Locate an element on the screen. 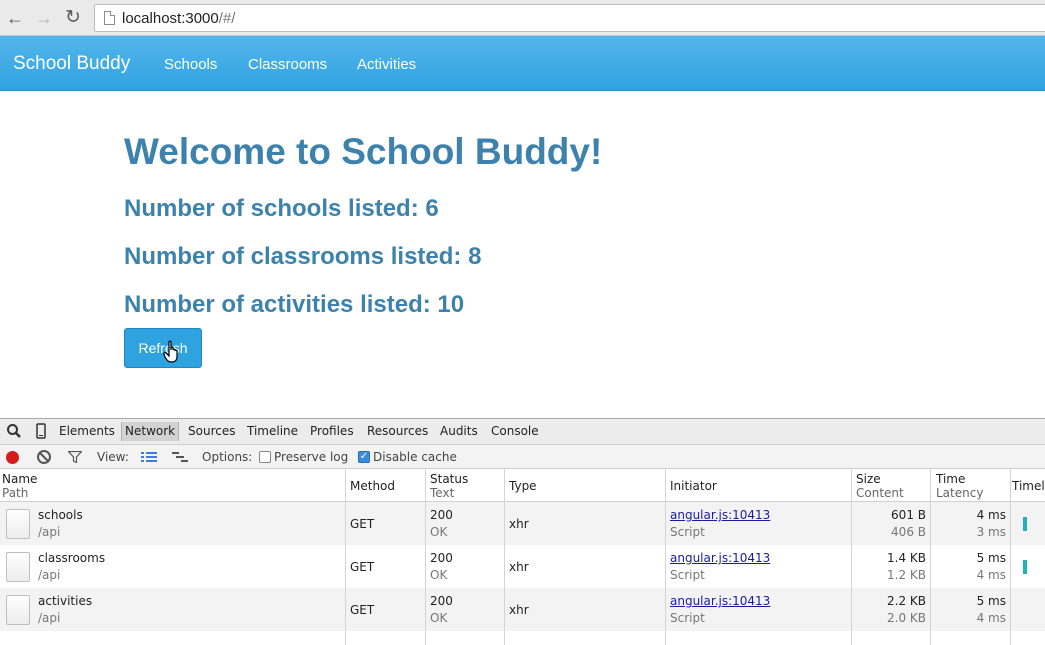 The width and height of the screenshot is (1045, 645). status-header: Status is located at coordinates (449, 479).